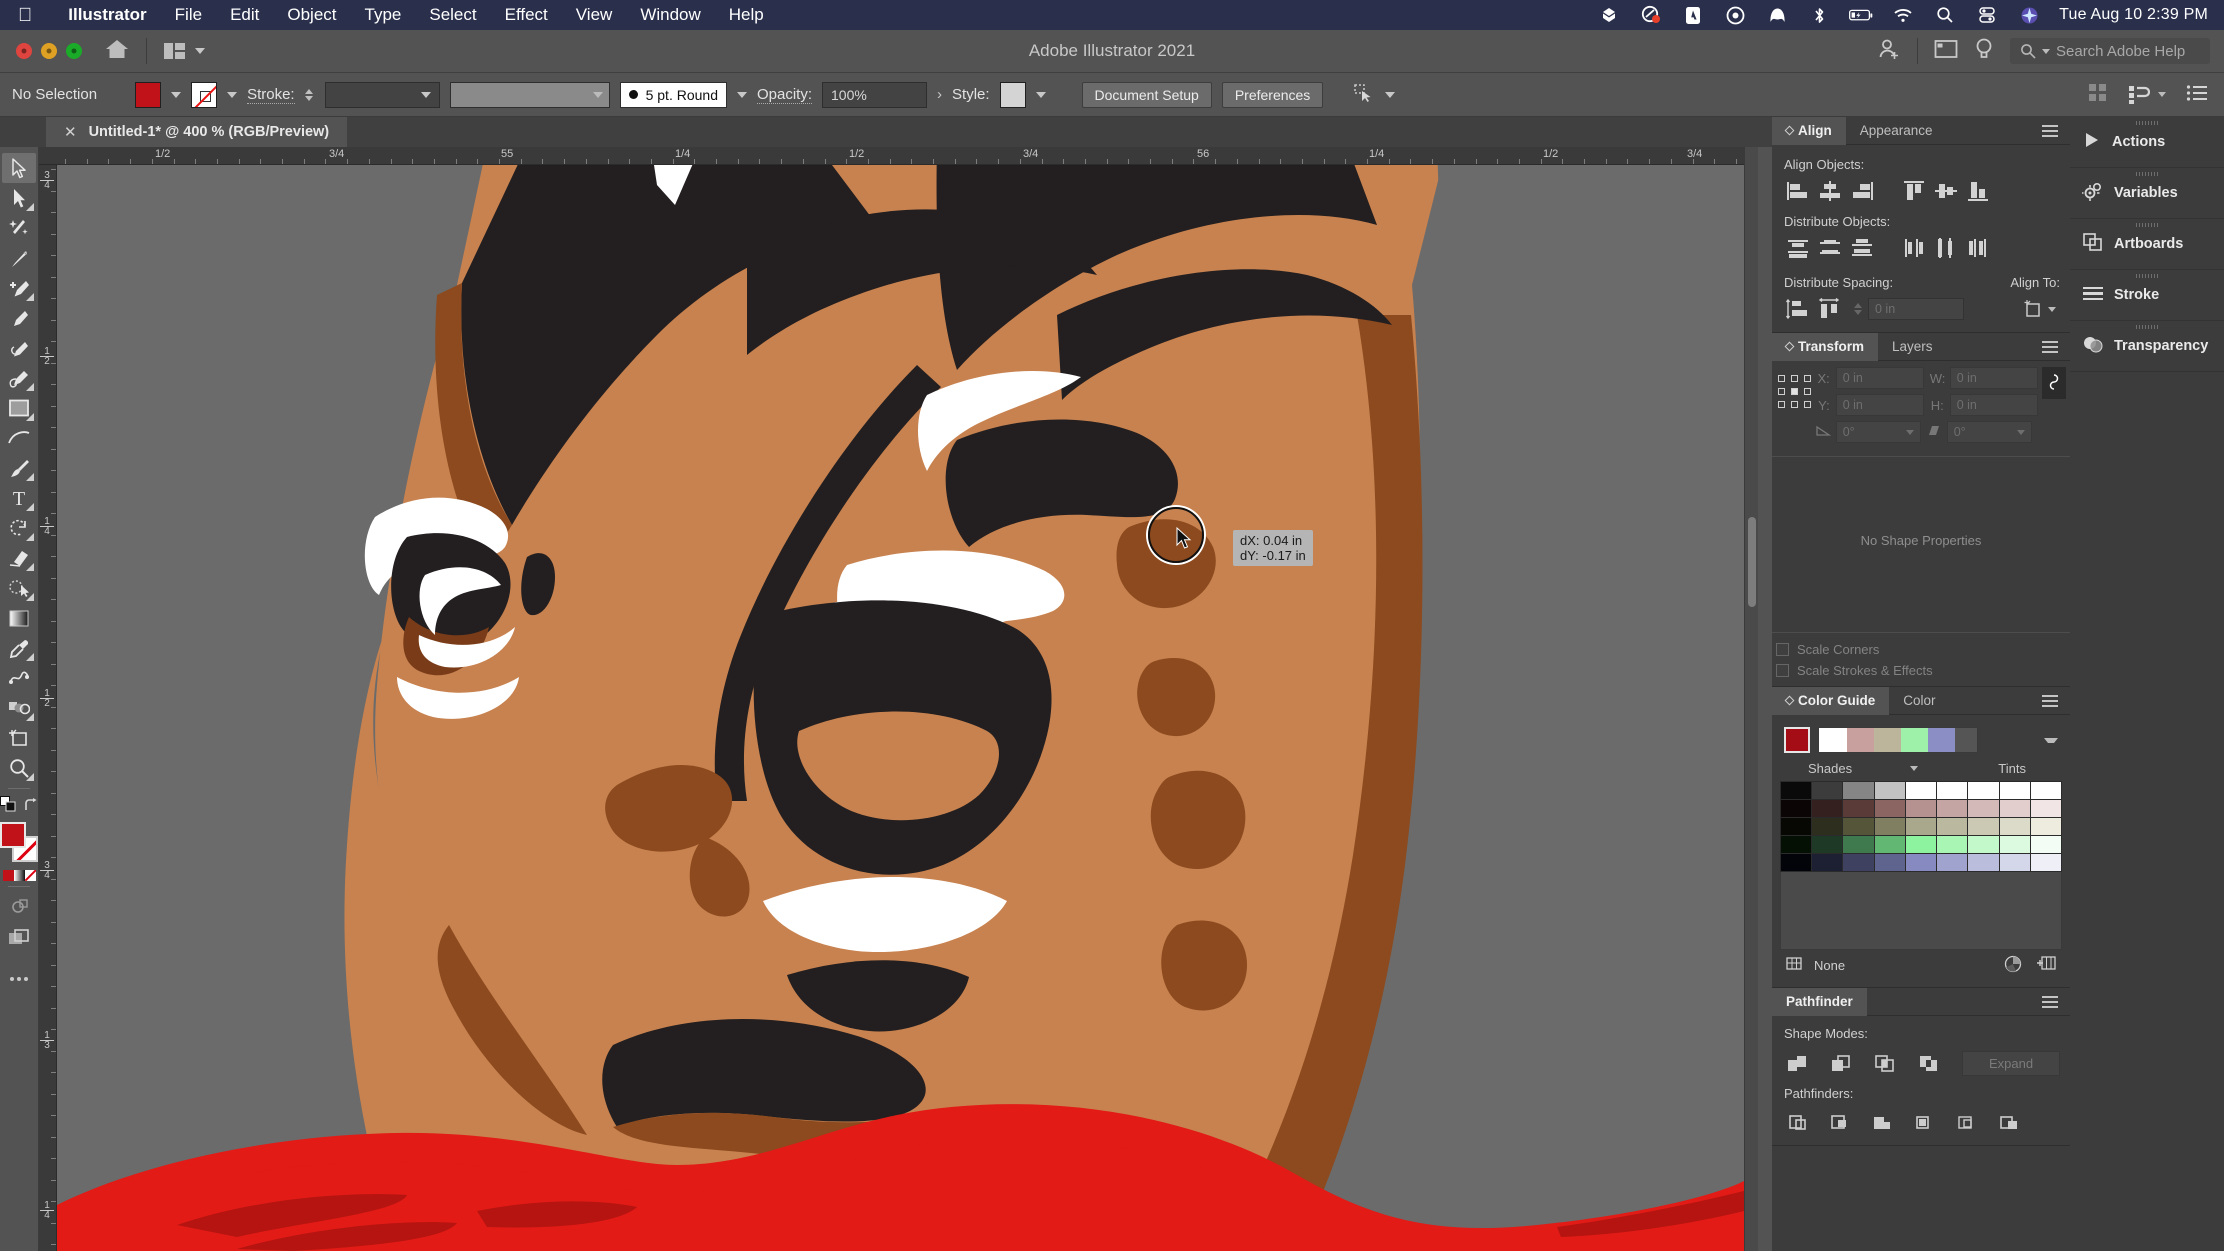 This screenshot has width=2224, height=1251. I want to click on symbol-sprayer-tool, so click(19, 708).